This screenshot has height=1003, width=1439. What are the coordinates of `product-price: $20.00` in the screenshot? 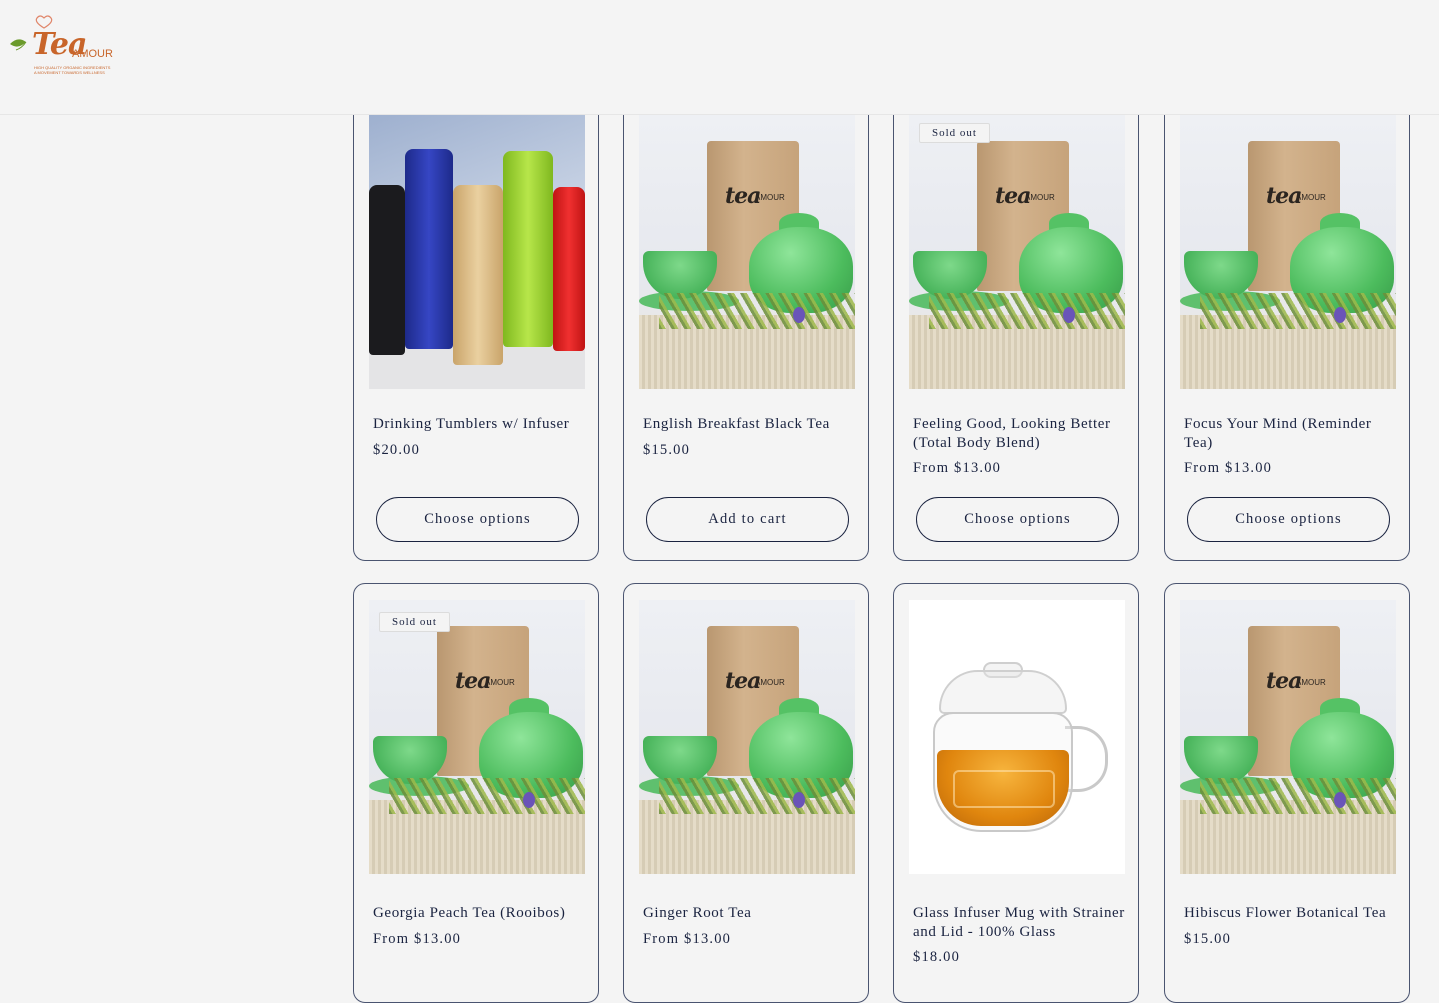 It's located at (397, 450).